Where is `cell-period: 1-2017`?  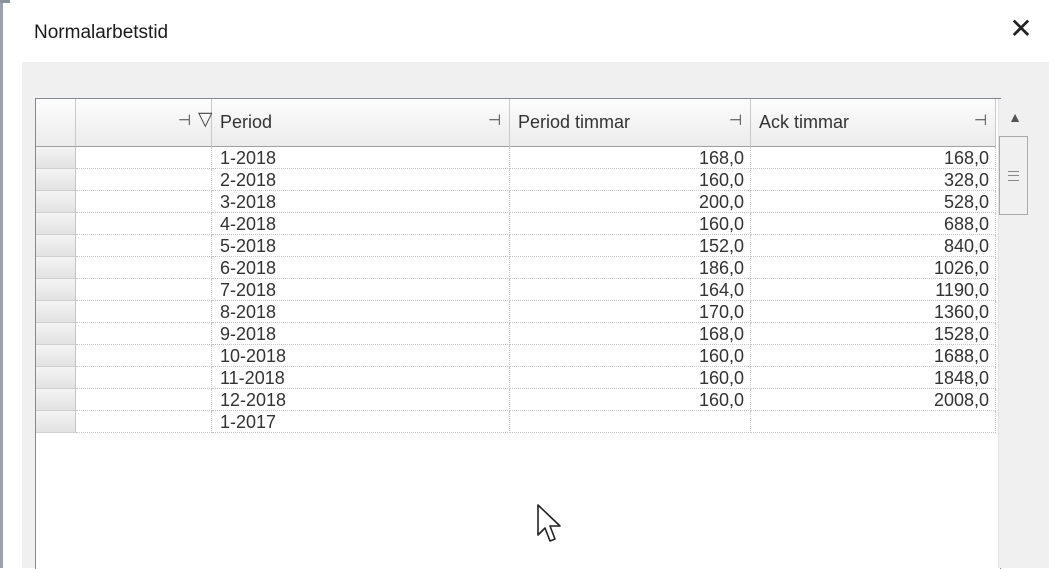 cell-period: 1-2017 is located at coordinates (361, 422).